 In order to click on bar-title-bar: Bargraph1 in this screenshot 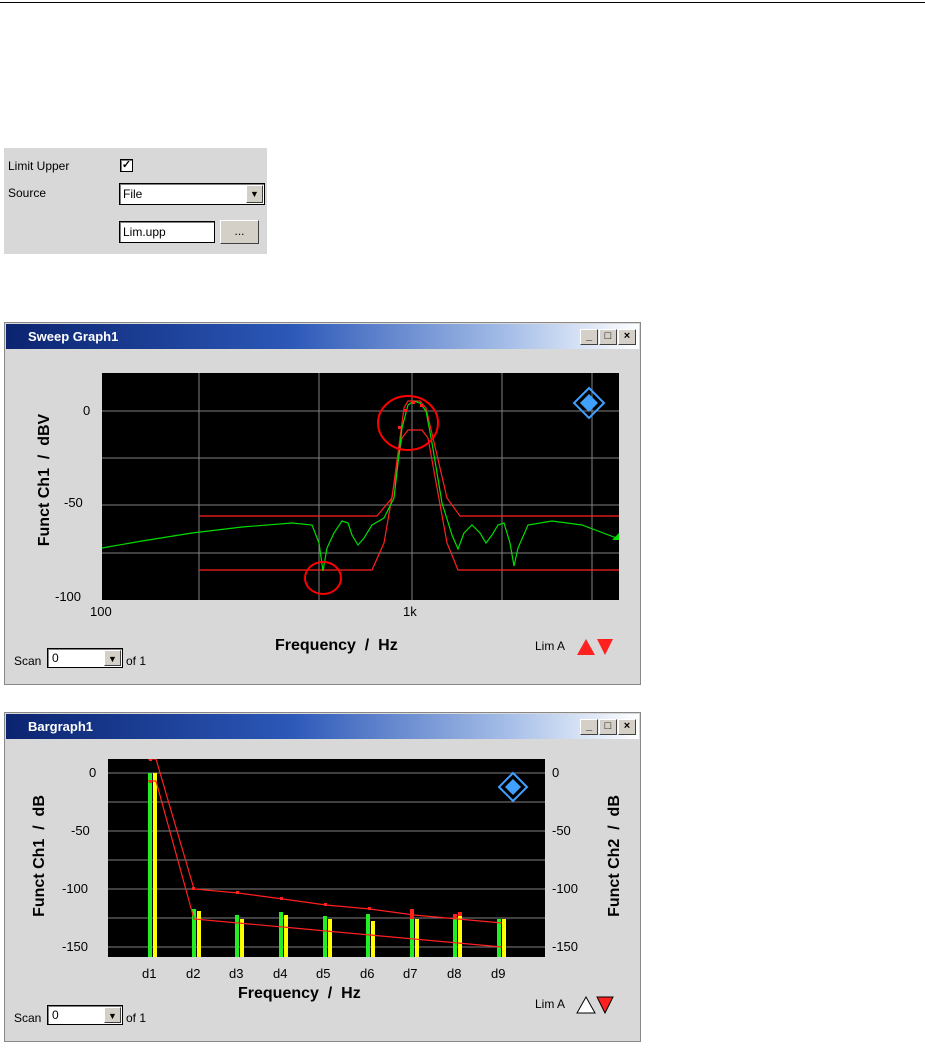, I will do `click(322, 726)`.